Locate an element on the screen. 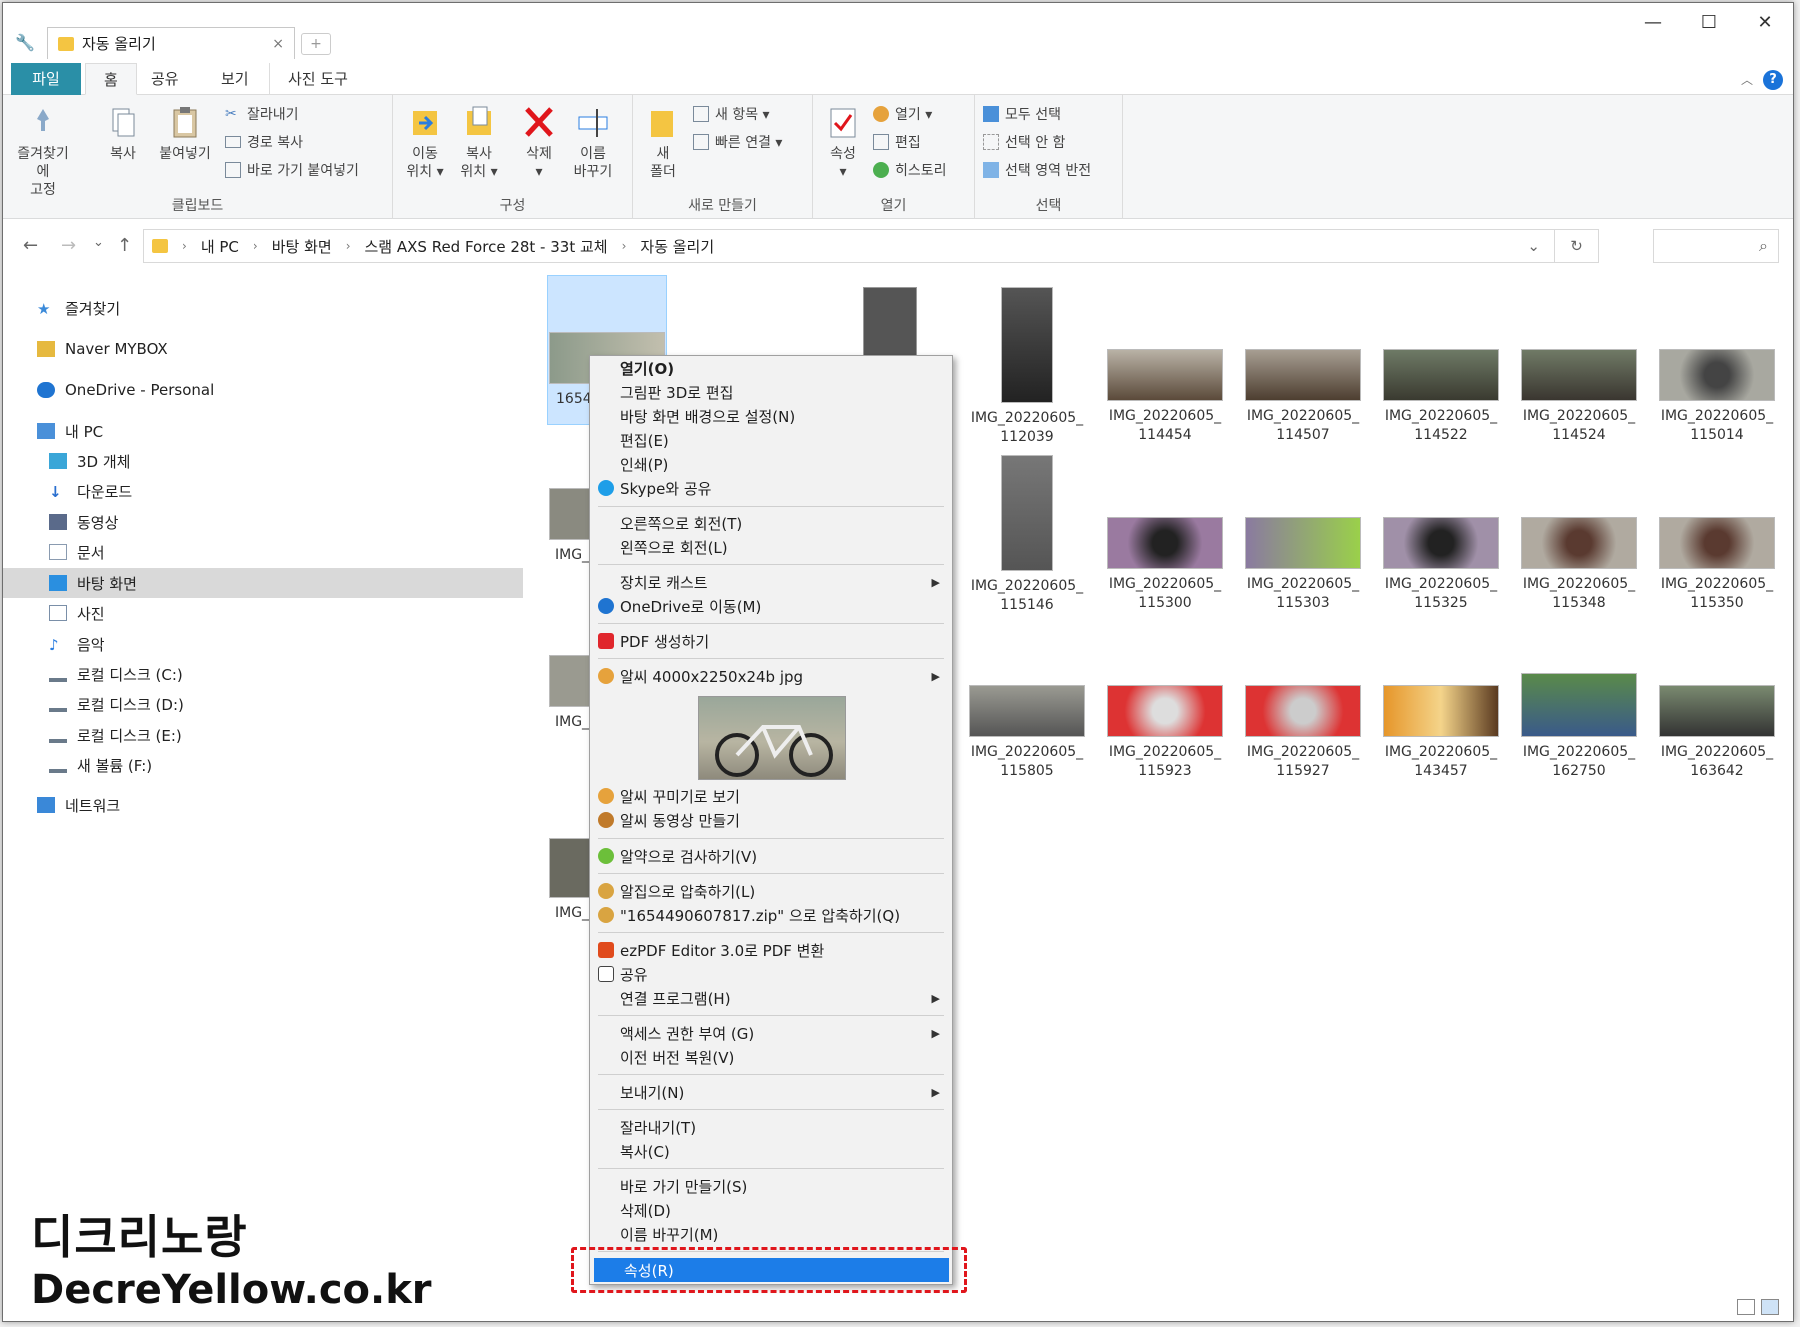  file-item: IMG_20220605_ 163642 is located at coordinates (1717, 733).